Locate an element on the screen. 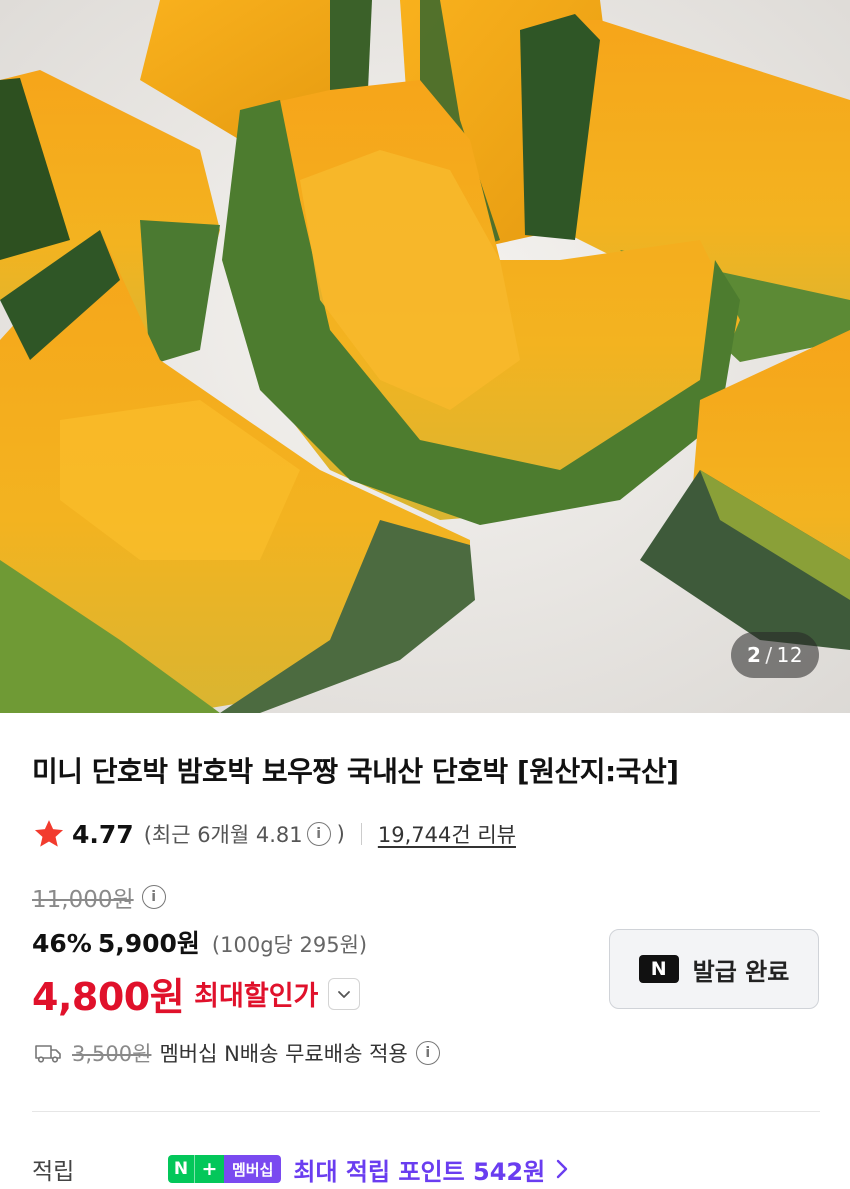 This screenshot has width=850, height=1189. image-counter-current: 2 is located at coordinates (754, 655).